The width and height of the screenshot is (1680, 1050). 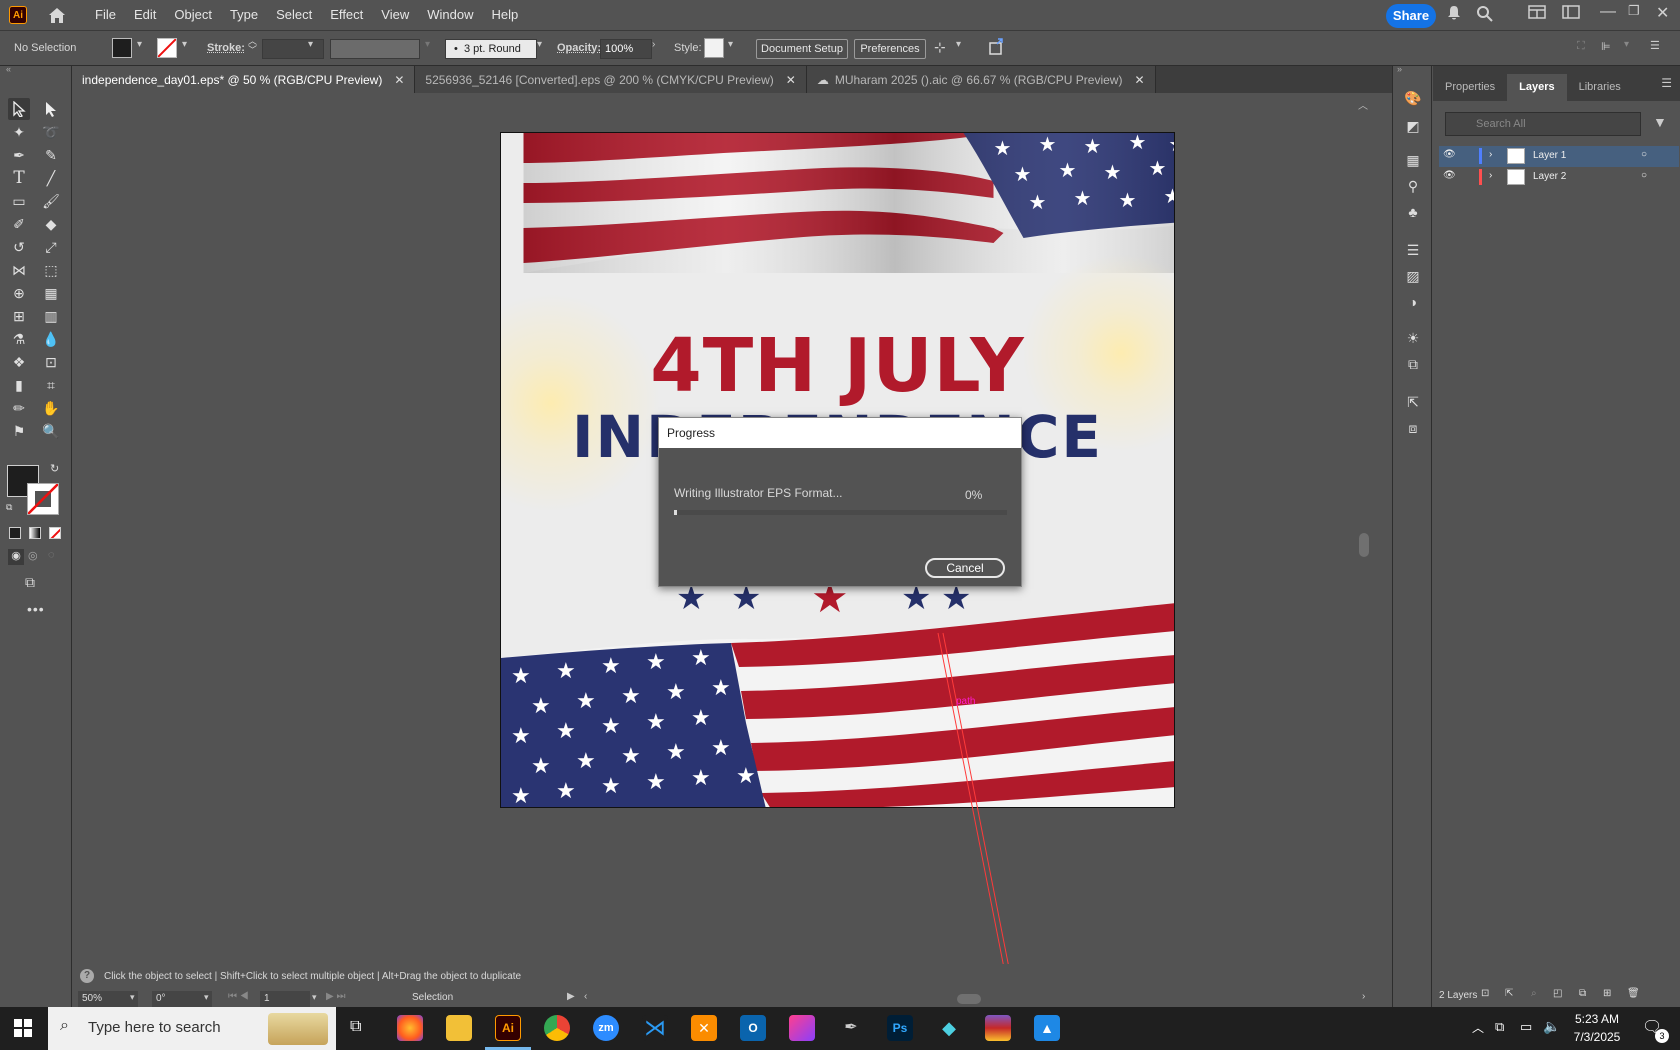 What do you see at coordinates (704, 1028) in the screenshot?
I see `xampp-app-icon: ✕` at bounding box center [704, 1028].